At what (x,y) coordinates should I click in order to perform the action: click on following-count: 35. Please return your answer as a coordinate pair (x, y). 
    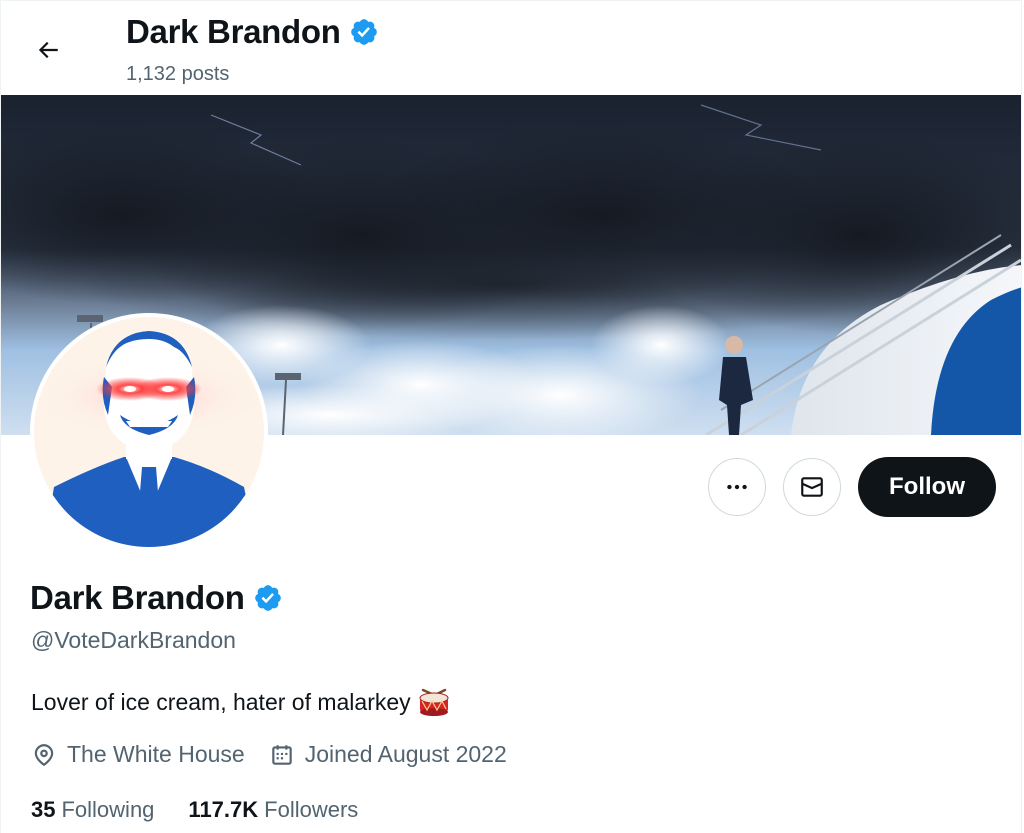
    Looking at the image, I should click on (43, 809).